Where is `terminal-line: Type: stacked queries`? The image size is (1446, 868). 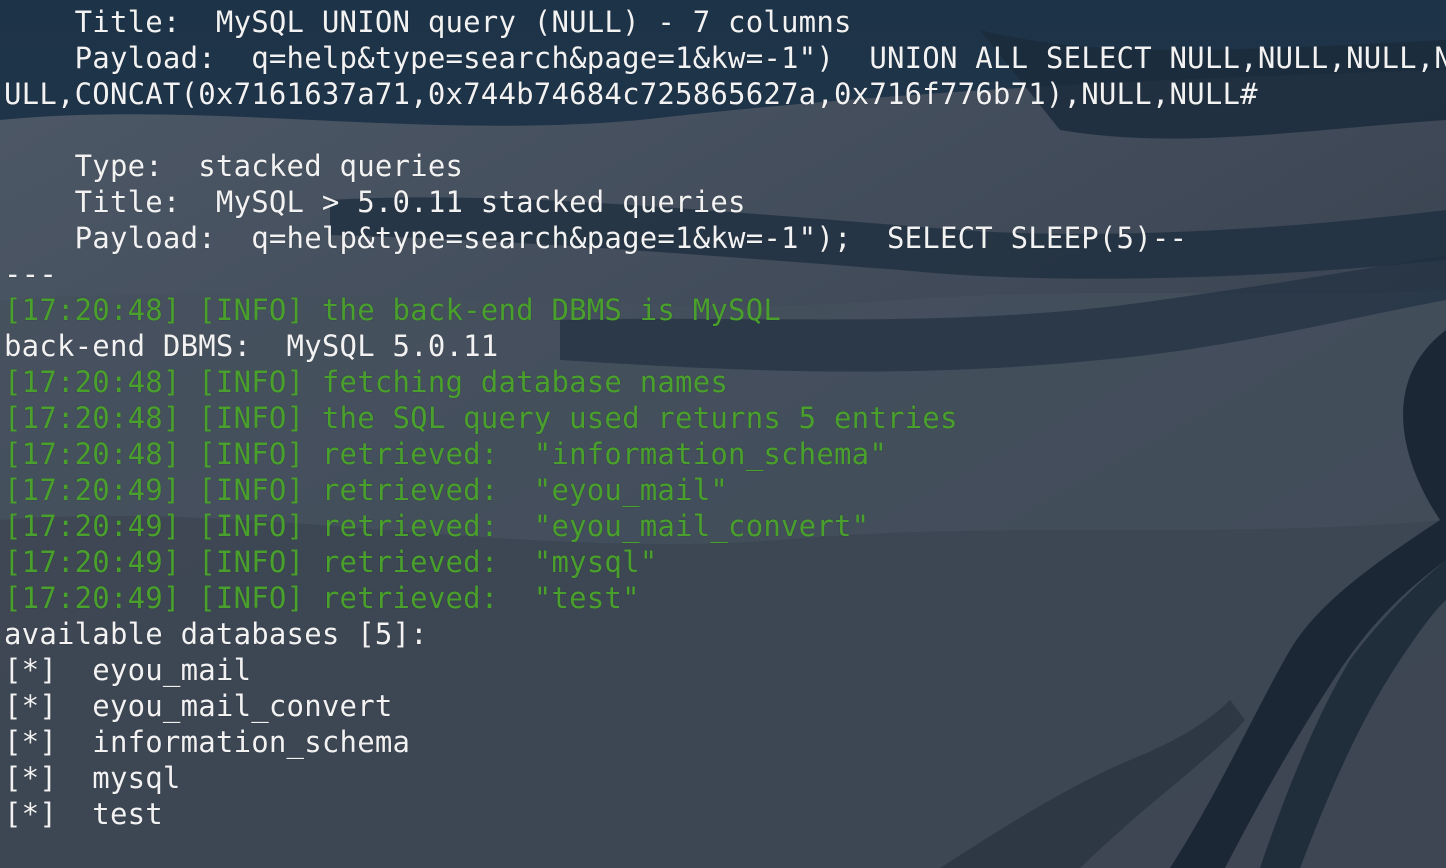 terminal-line: Type: stacked queries is located at coordinates (234, 166).